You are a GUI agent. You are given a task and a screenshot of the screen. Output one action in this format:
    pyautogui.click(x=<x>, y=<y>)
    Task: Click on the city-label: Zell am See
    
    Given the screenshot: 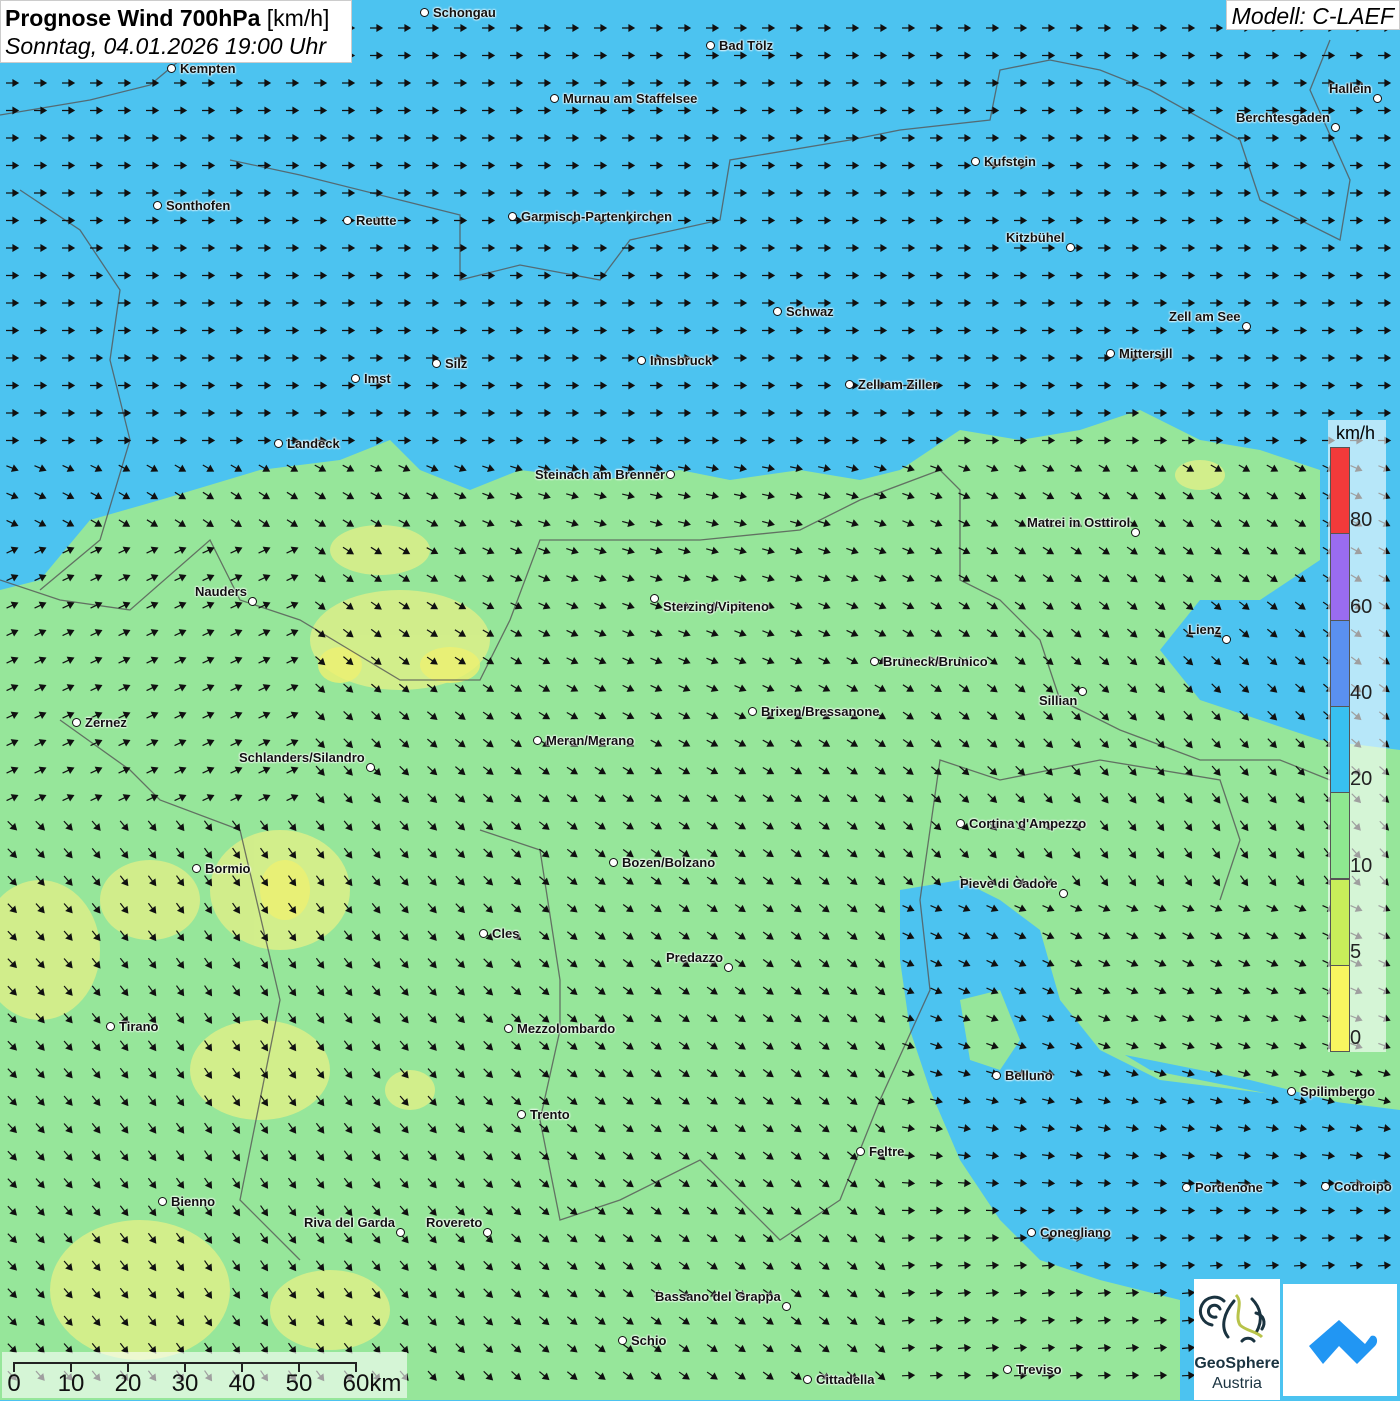 What is the action you would take?
    pyautogui.click(x=1205, y=316)
    